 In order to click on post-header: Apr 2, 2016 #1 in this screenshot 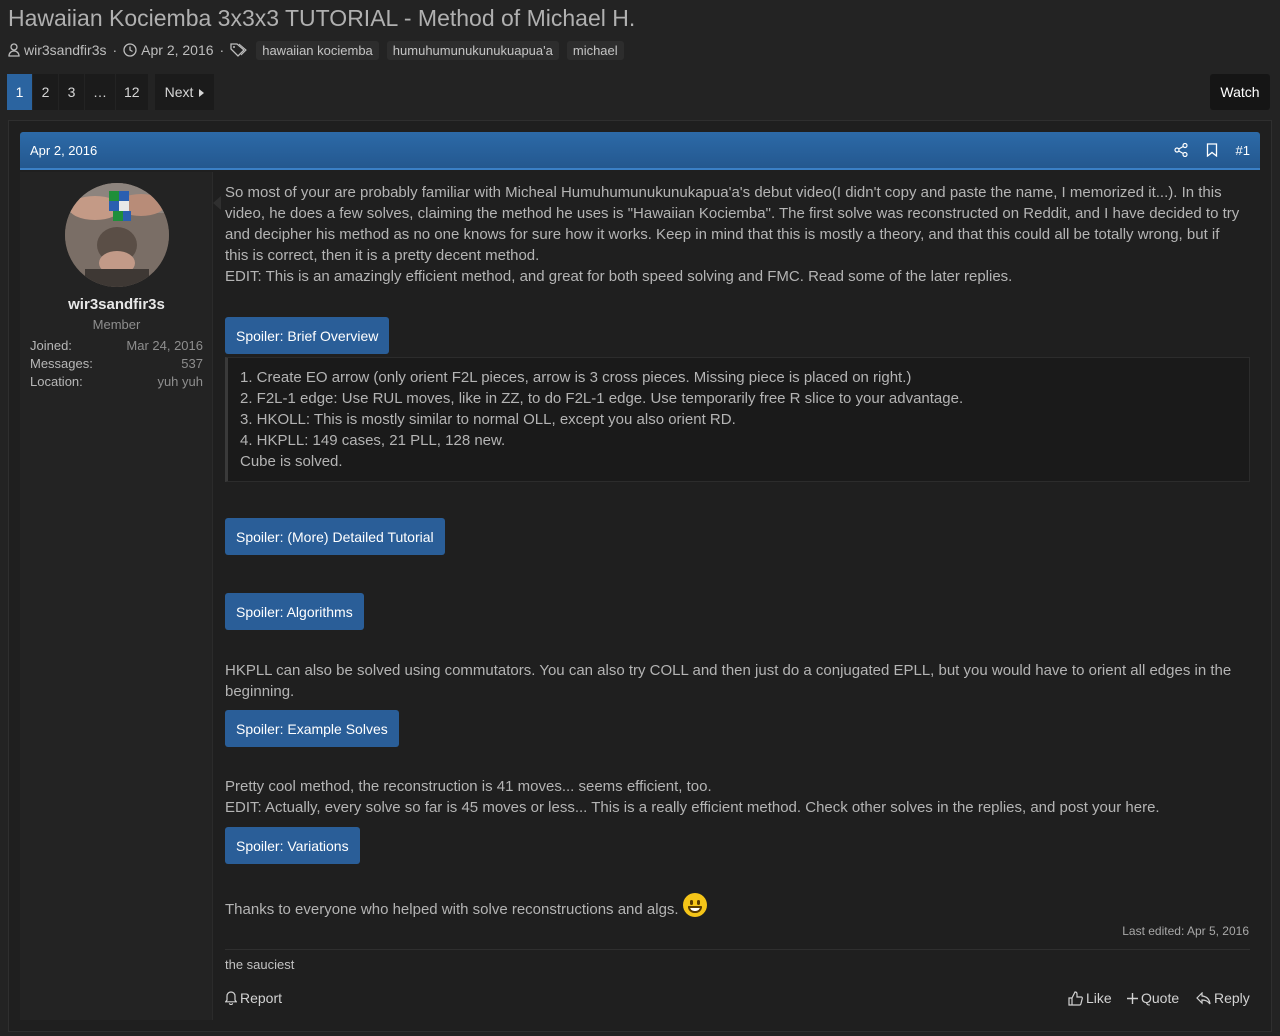, I will do `click(640, 151)`.